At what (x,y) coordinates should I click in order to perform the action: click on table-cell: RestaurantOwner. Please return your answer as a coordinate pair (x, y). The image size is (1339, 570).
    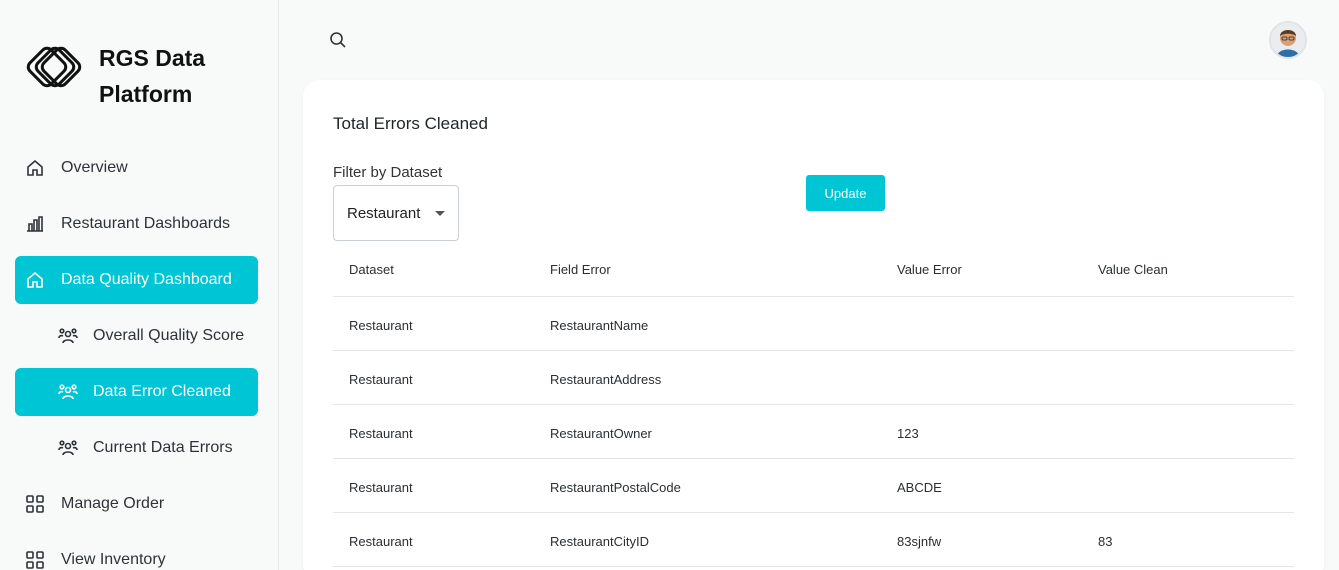
    Looking at the image, I should click on (601, 433).